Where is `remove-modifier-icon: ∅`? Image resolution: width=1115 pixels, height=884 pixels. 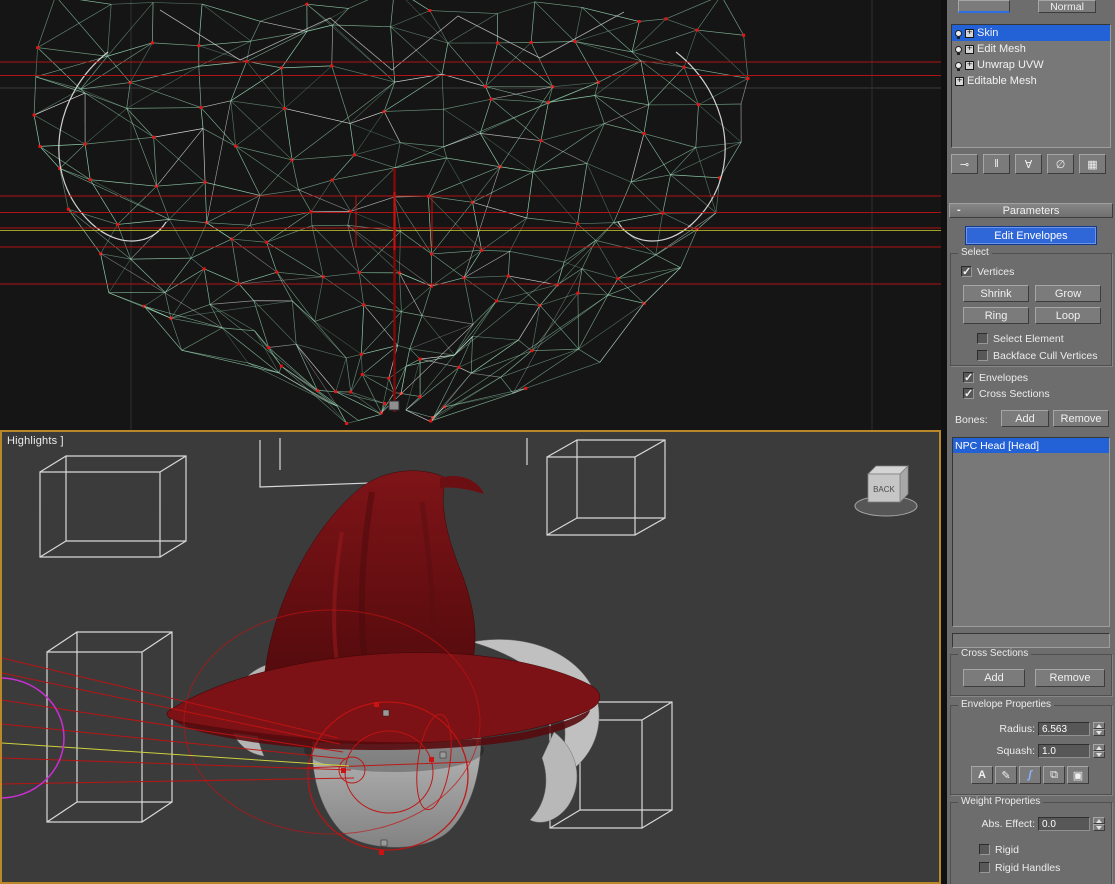 remove-modifier-icon: ∅ is located at coordinates (1060, 164).